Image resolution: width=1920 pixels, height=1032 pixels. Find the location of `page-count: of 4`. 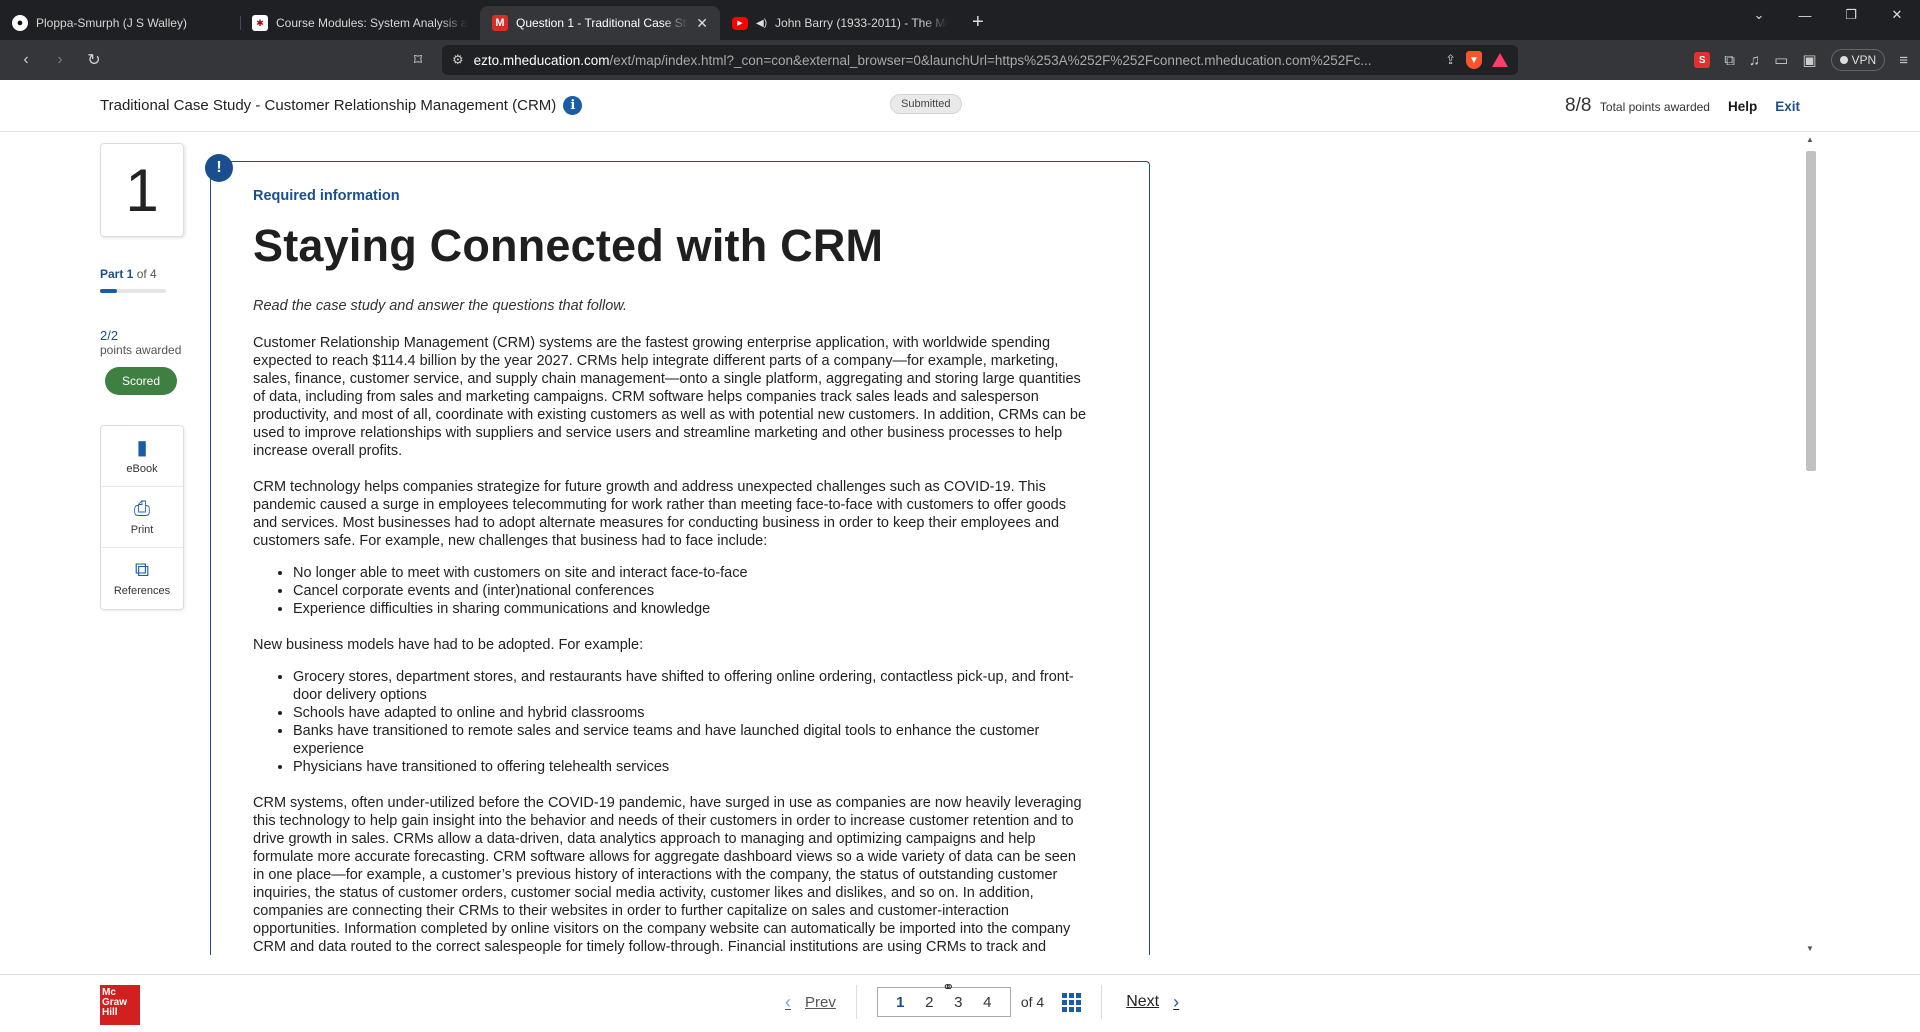

page-count: of 4 is located at coordinates (1032, 1002).